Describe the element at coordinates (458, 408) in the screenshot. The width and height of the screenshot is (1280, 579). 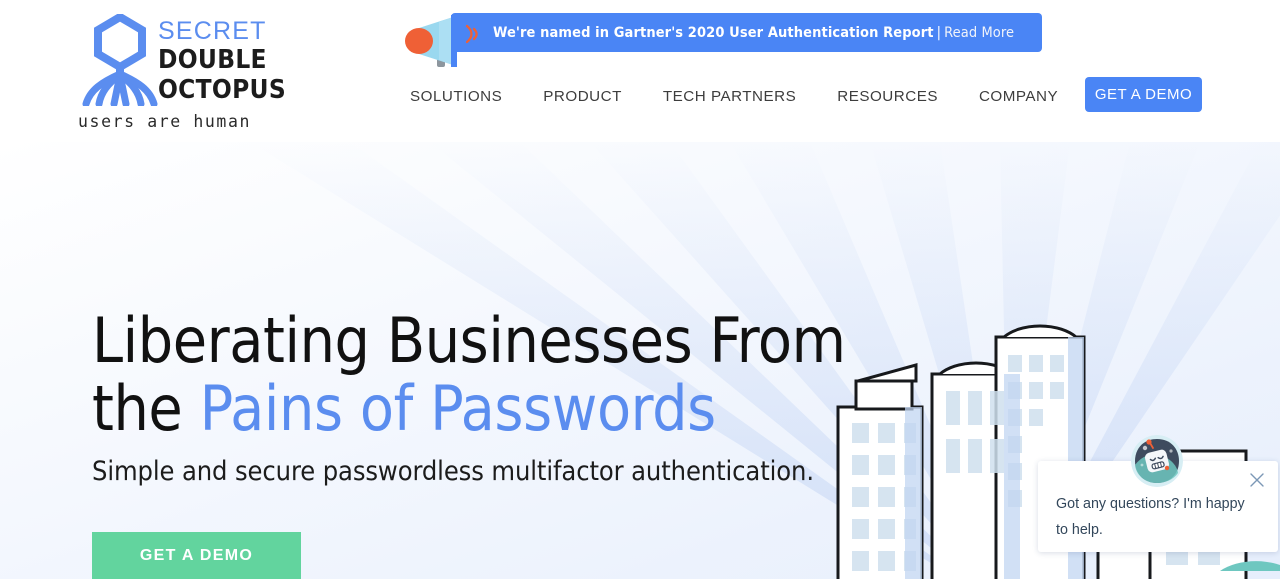
I see `hero-headline-accent: Pains of Passwords` at that location.